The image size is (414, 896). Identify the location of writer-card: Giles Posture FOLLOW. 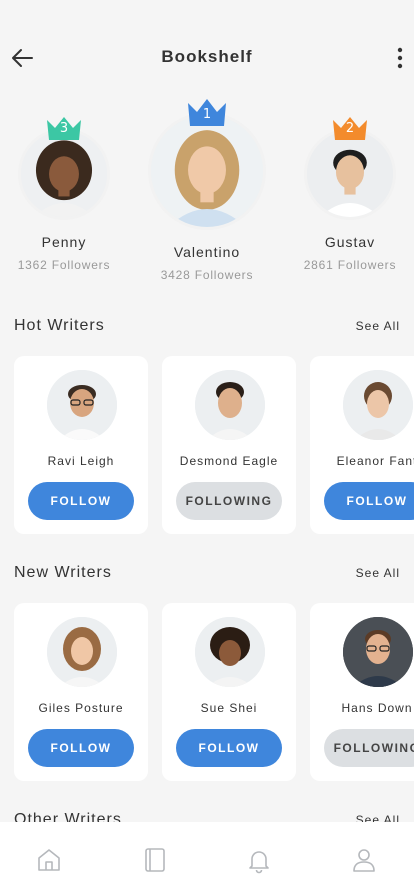
(81, 692).